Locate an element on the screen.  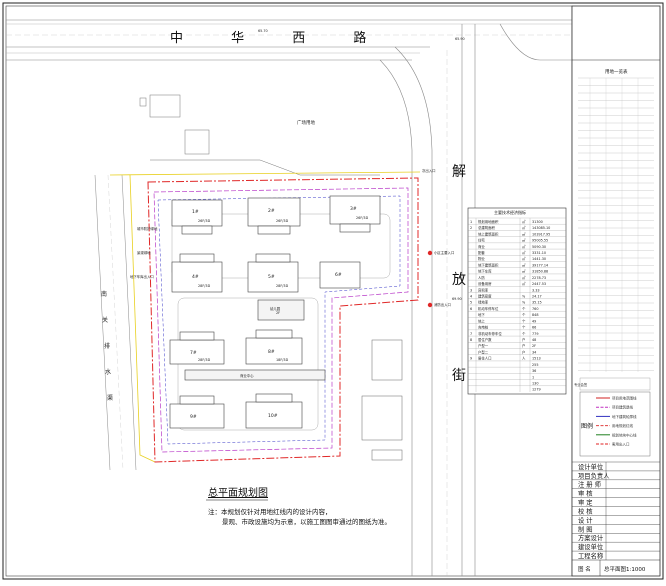
west-buffer-label: 城市防护绿地 is located at coordinates (147, 228).